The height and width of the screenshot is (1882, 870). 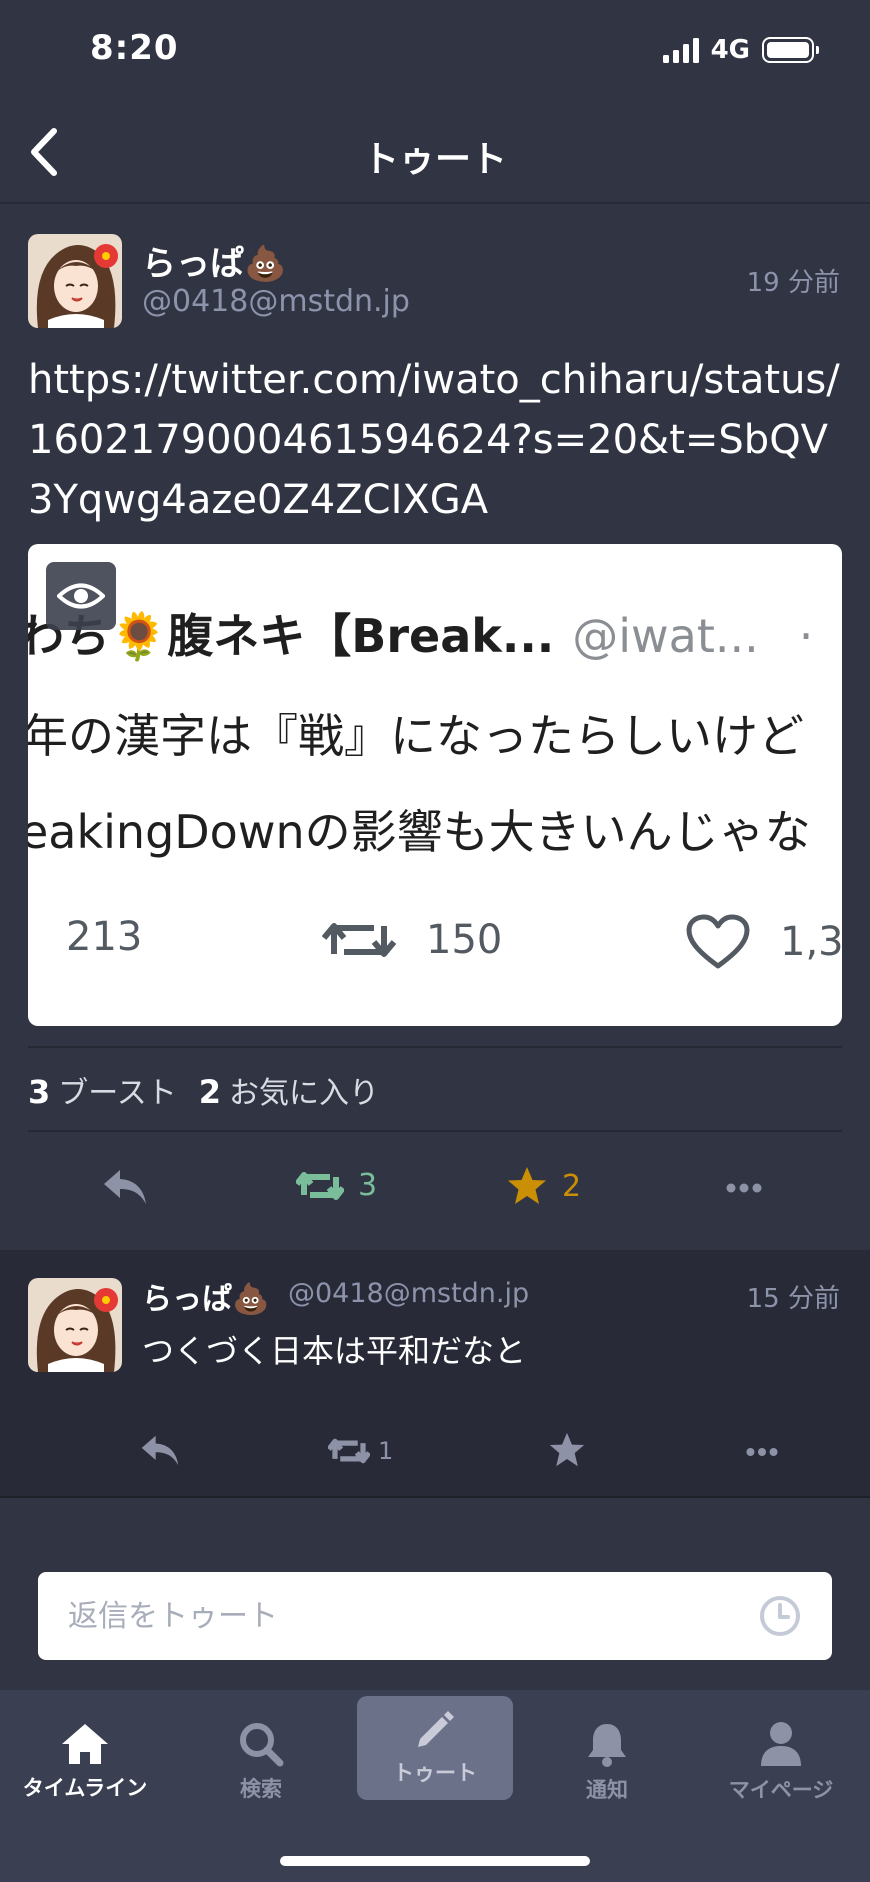 What do you see at coordinates (412, 940) in the screenshot?
I see `media-retweets: 150` at bounding box center [412, 940].